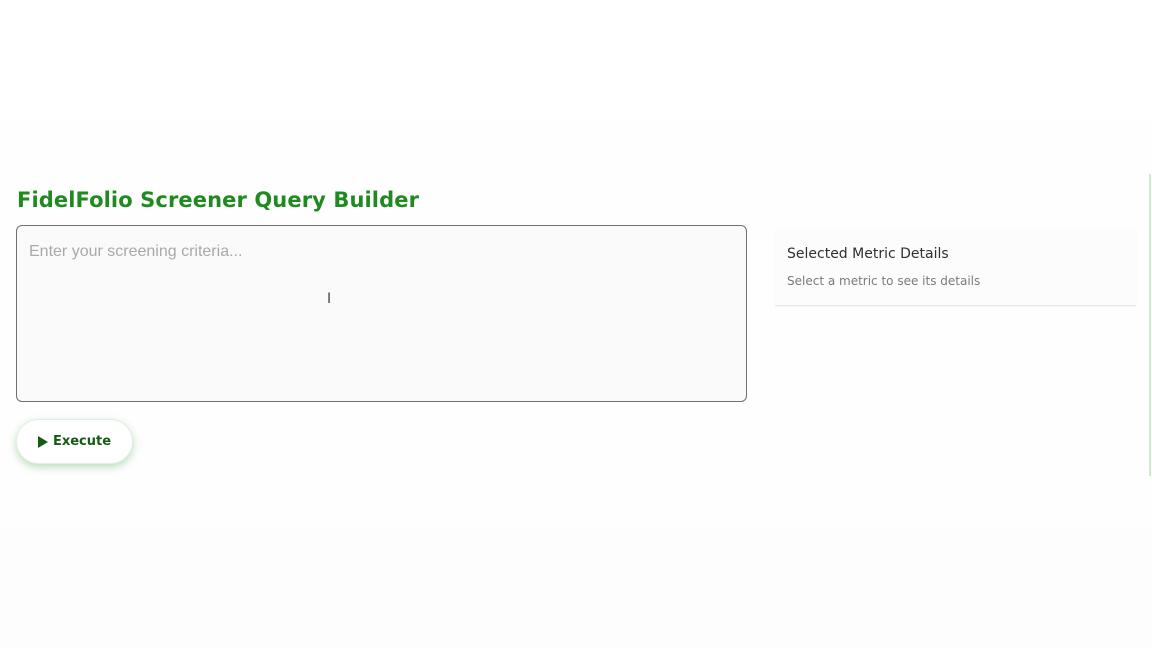 The width and height of the screenshot is (1152, 648). What do you see at coordinates (884, 281) in the screenshot?
I see `metric-details-hint: Select a metric to see its details` at bounding box center [884, 281].